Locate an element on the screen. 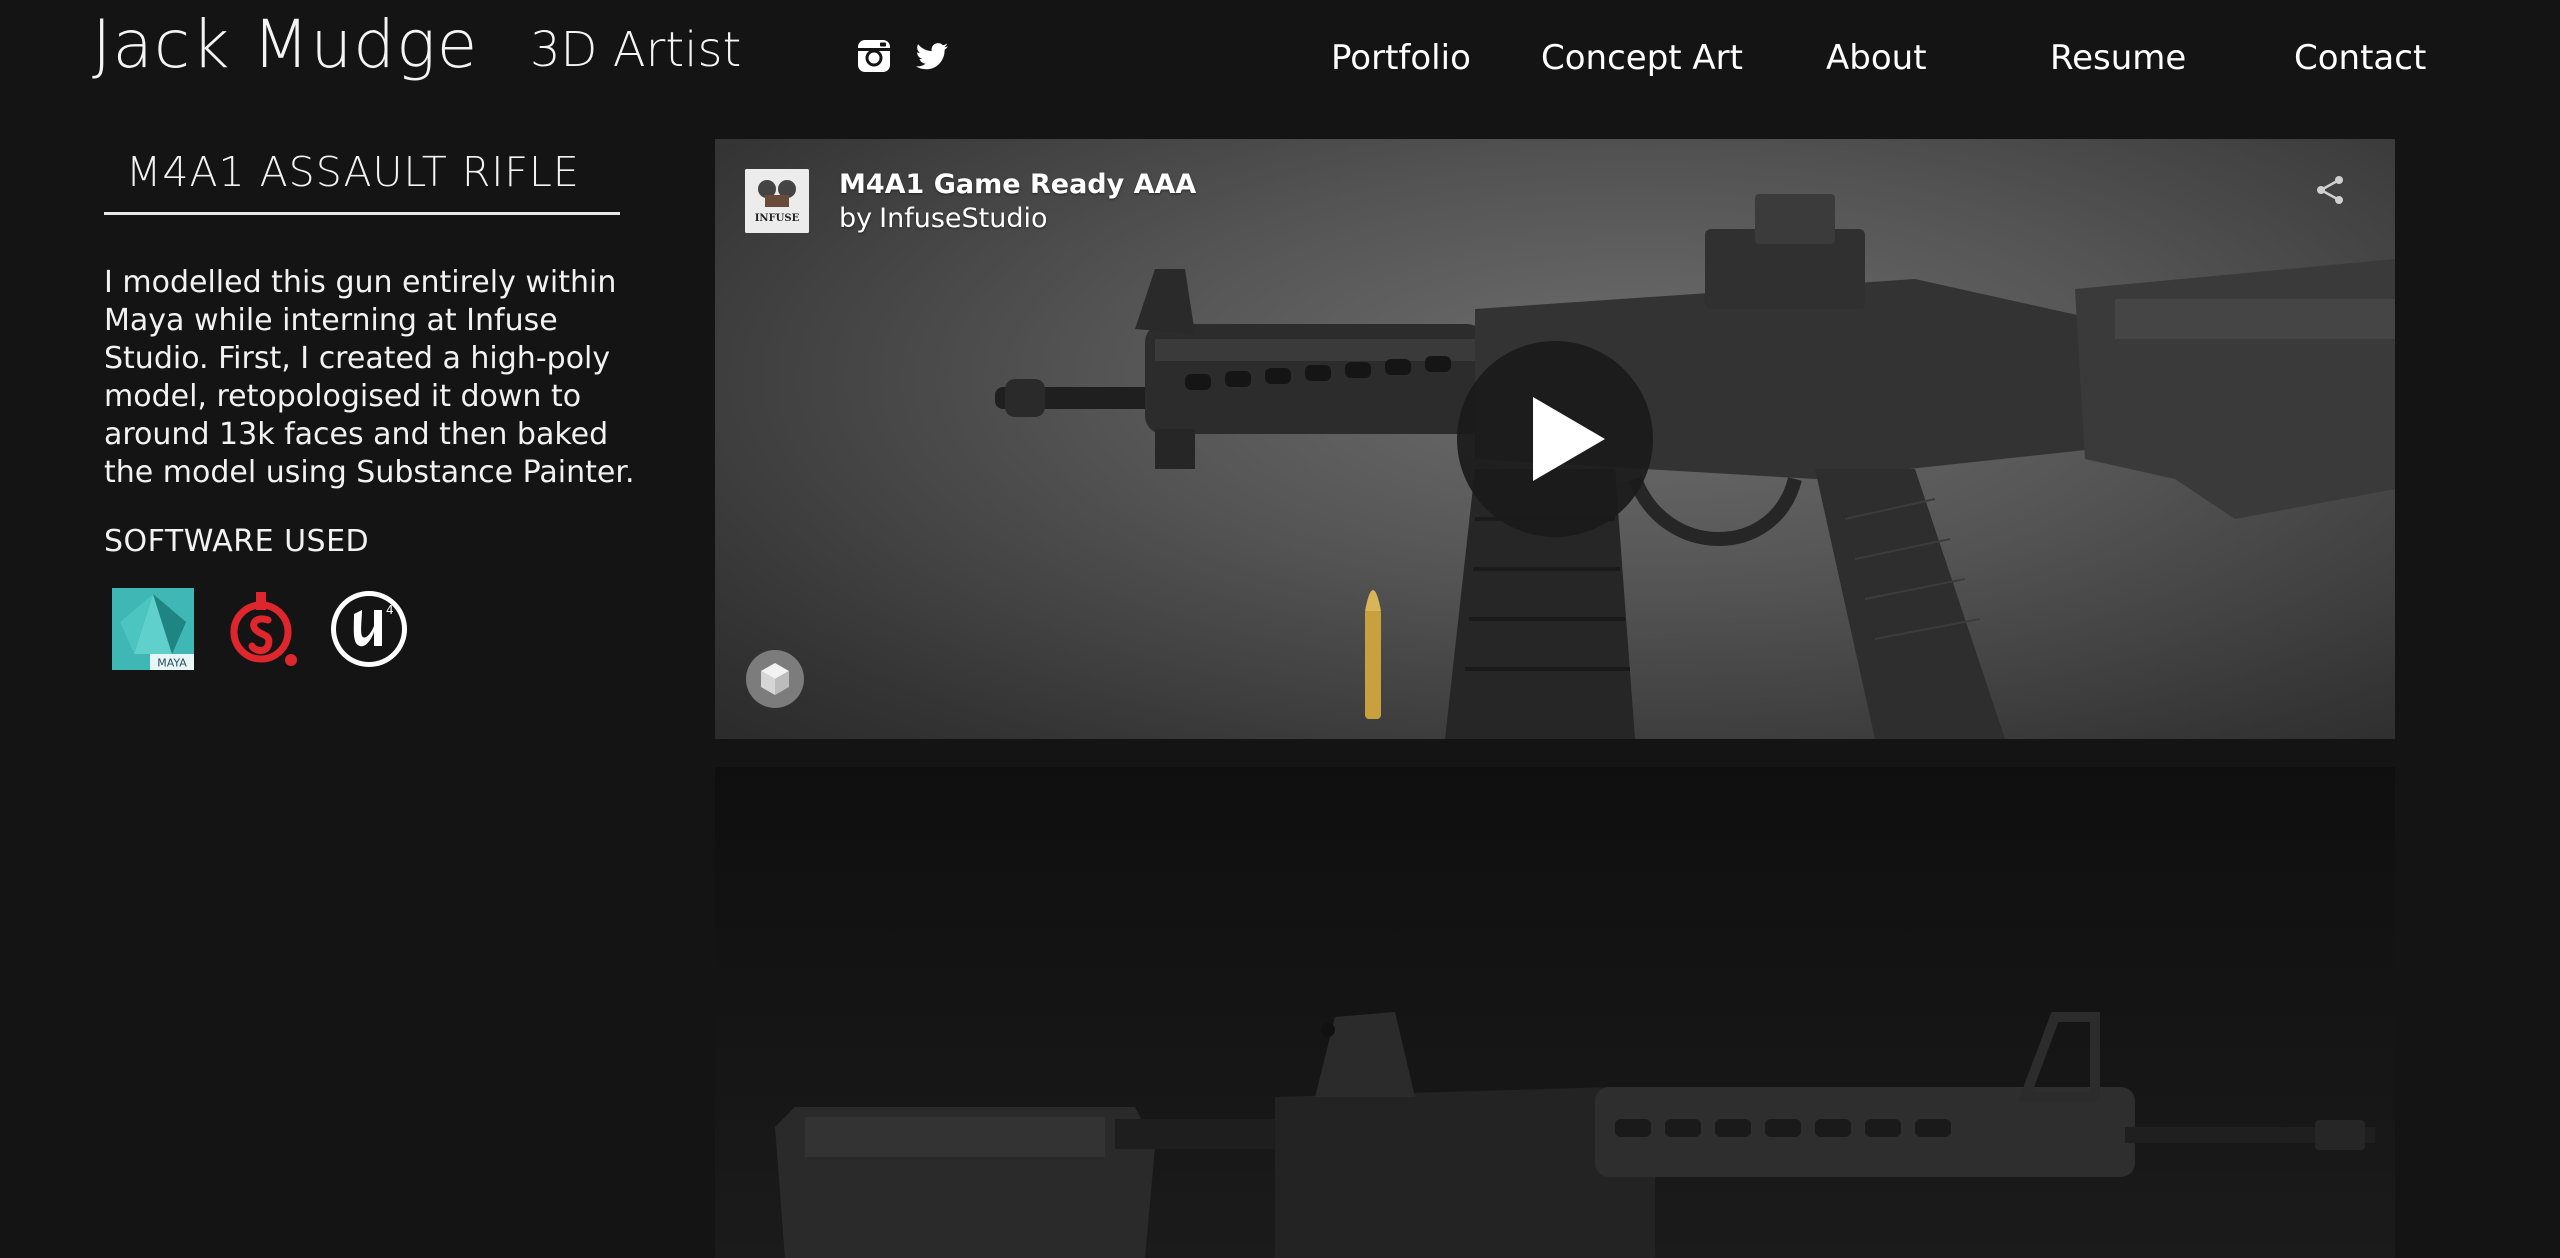  play-icon is located at coordinates (1555, 439).